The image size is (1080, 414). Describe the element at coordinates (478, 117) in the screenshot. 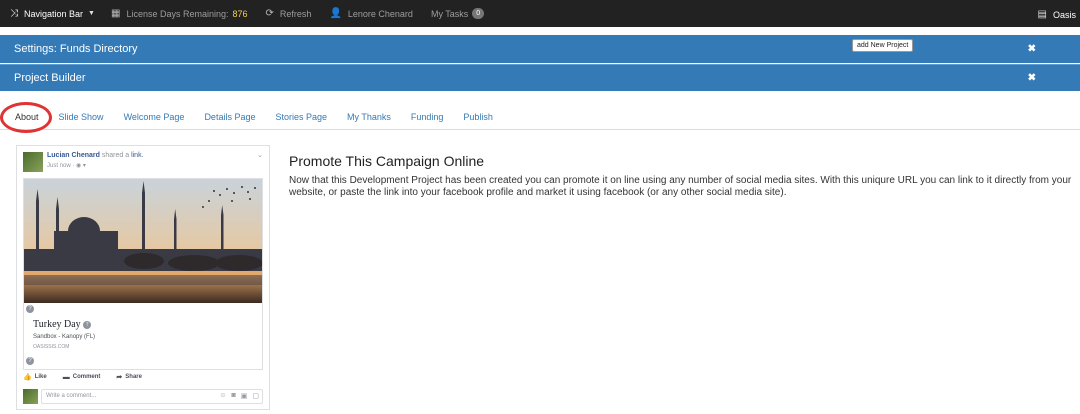

I see `tab-publish: Publish` at that location.